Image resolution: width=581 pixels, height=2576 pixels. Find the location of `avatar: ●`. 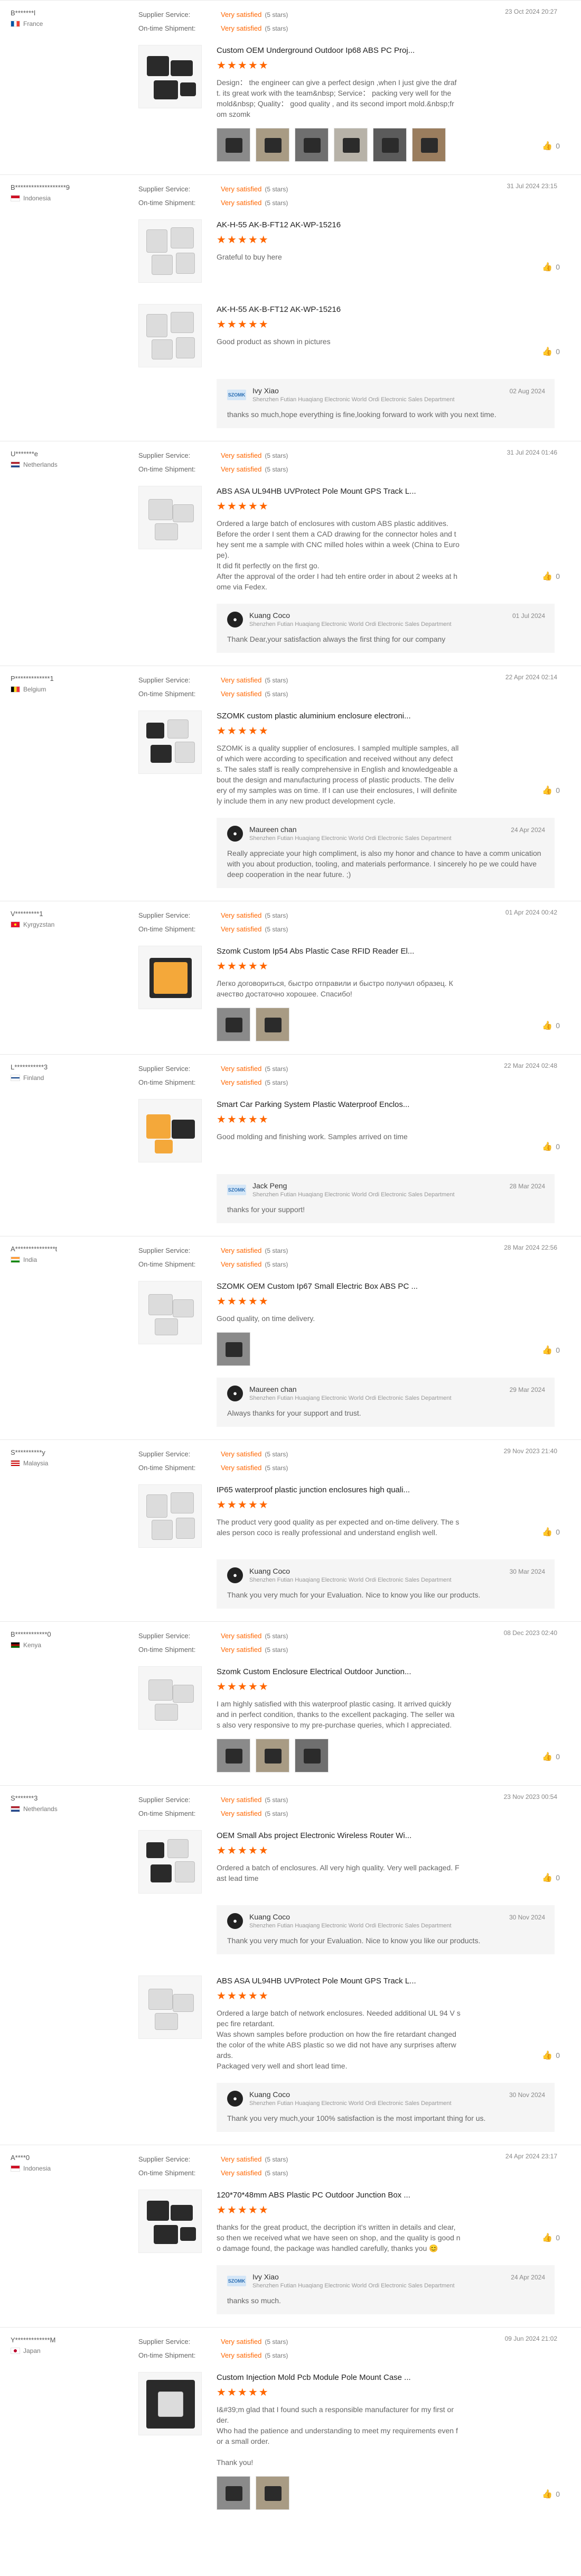

avatar: ● is located at coordinates (235, 619).